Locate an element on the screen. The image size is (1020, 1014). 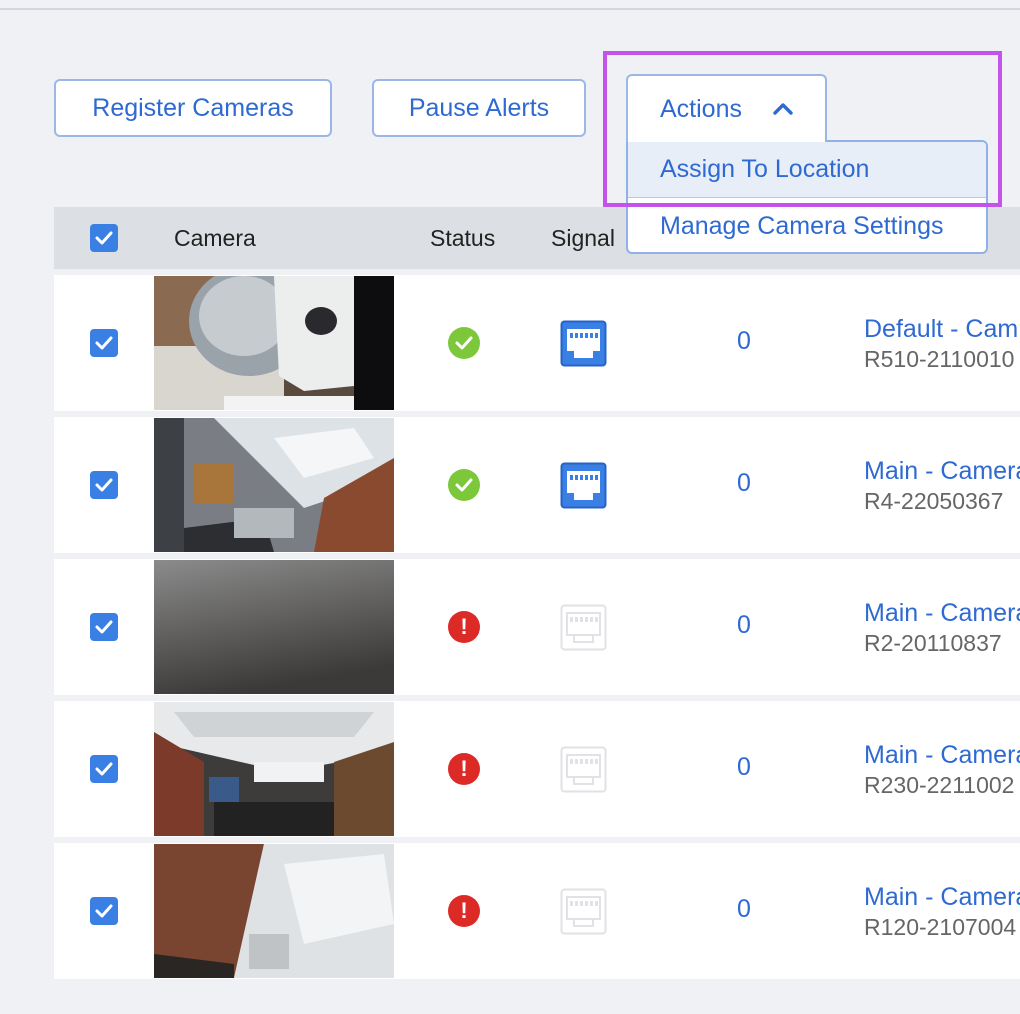
menu-item-manage-camera-settings: Manage Camera Settings is located at coordinates (807, 225).